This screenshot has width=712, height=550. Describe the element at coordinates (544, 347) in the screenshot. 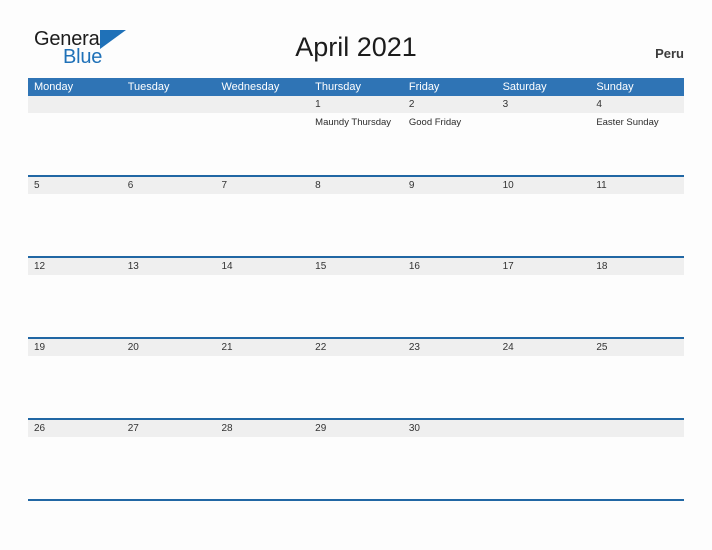

I see `day-number: 24` at that location.